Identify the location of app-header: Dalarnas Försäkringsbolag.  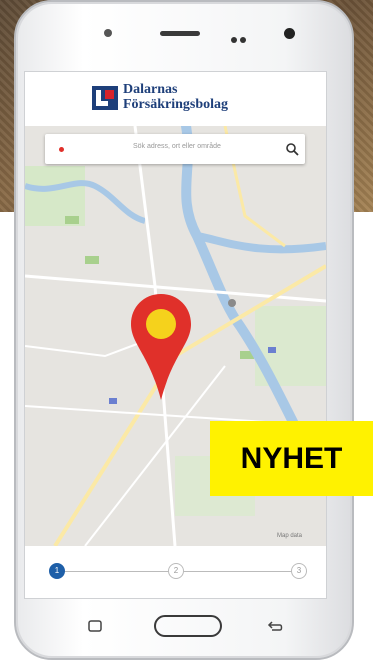
(175, 99).